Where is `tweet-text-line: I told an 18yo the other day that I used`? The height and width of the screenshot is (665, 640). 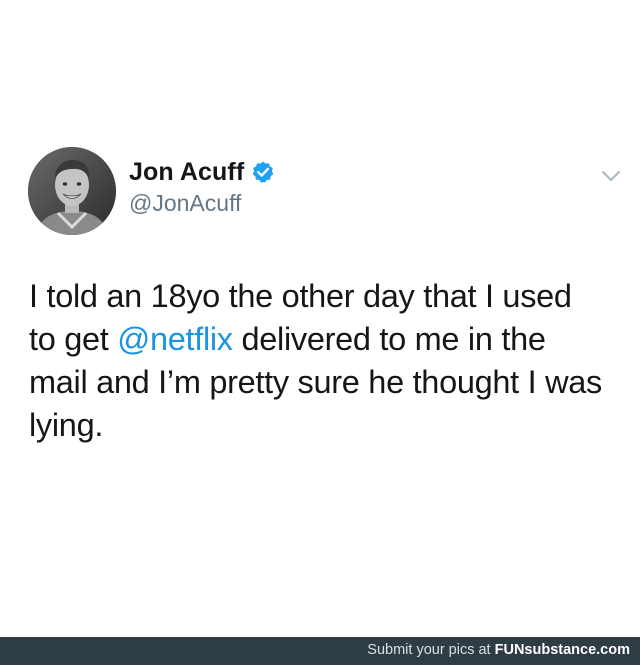 tweet-text-line: I told an 18yo the other day that I used is located at coordinates (324, 296).